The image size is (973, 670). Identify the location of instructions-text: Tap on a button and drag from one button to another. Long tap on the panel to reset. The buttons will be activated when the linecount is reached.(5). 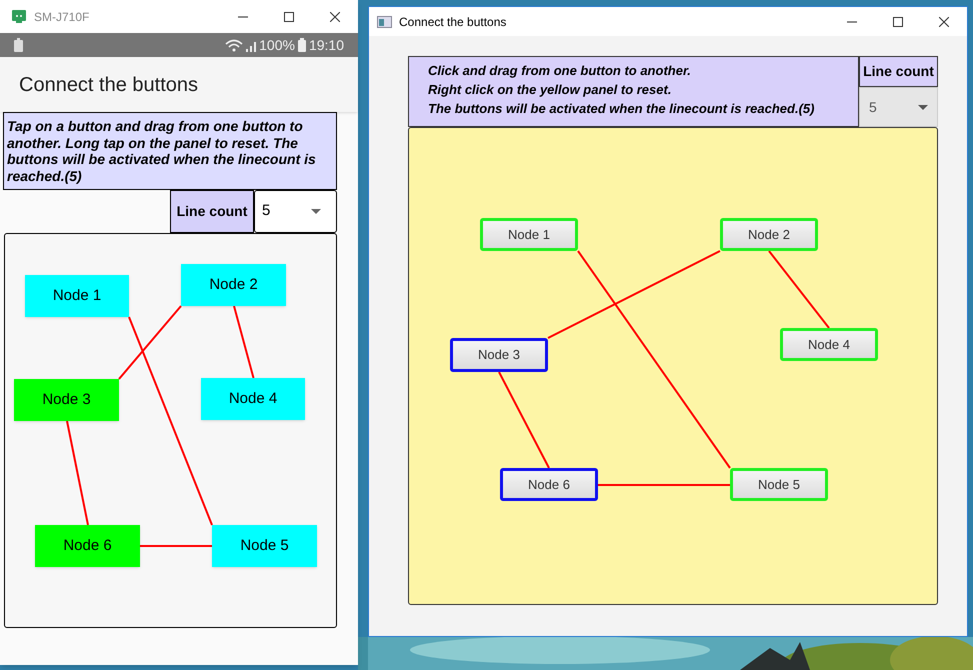
(170, 151).